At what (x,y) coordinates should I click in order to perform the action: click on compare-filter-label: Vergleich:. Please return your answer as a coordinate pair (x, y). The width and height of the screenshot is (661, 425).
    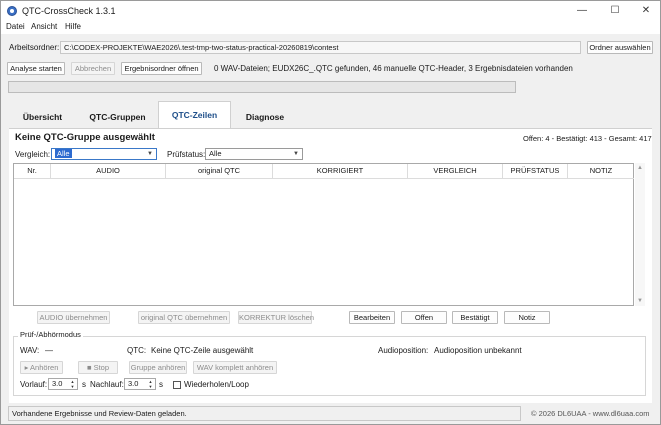
    Looking at the image, I should click on (33, 154).